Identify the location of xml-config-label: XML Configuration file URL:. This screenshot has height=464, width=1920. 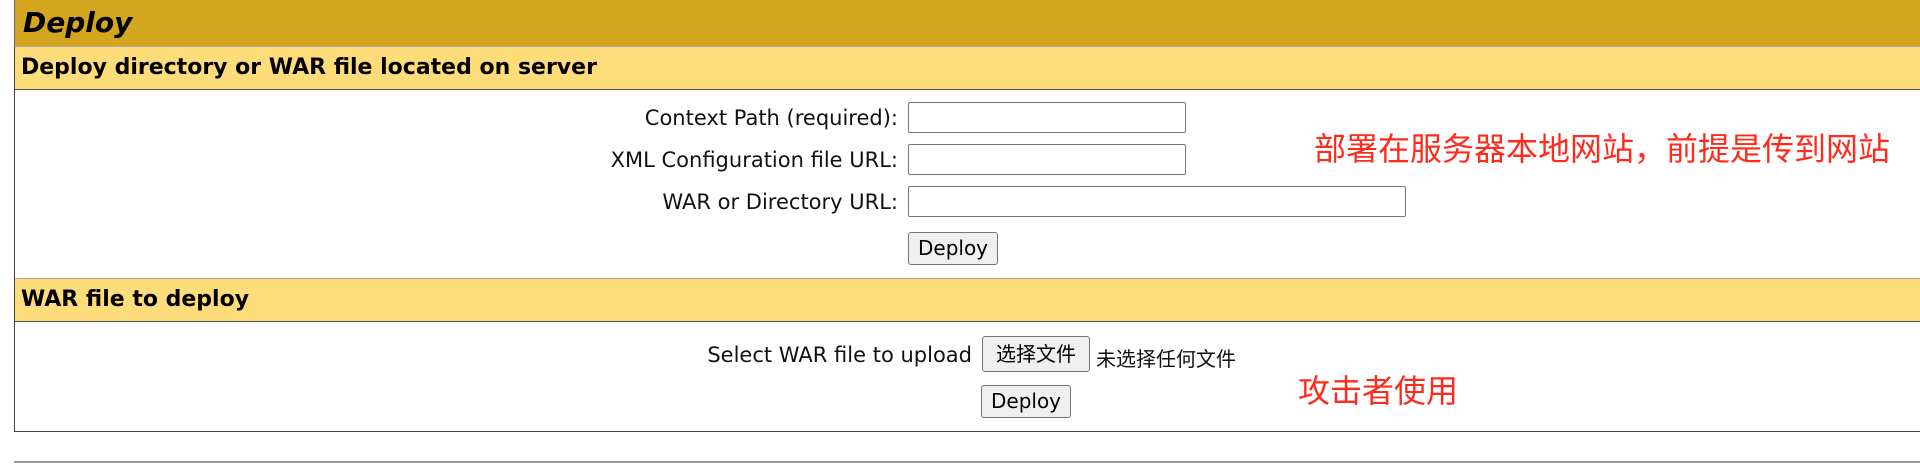
(754, 160).